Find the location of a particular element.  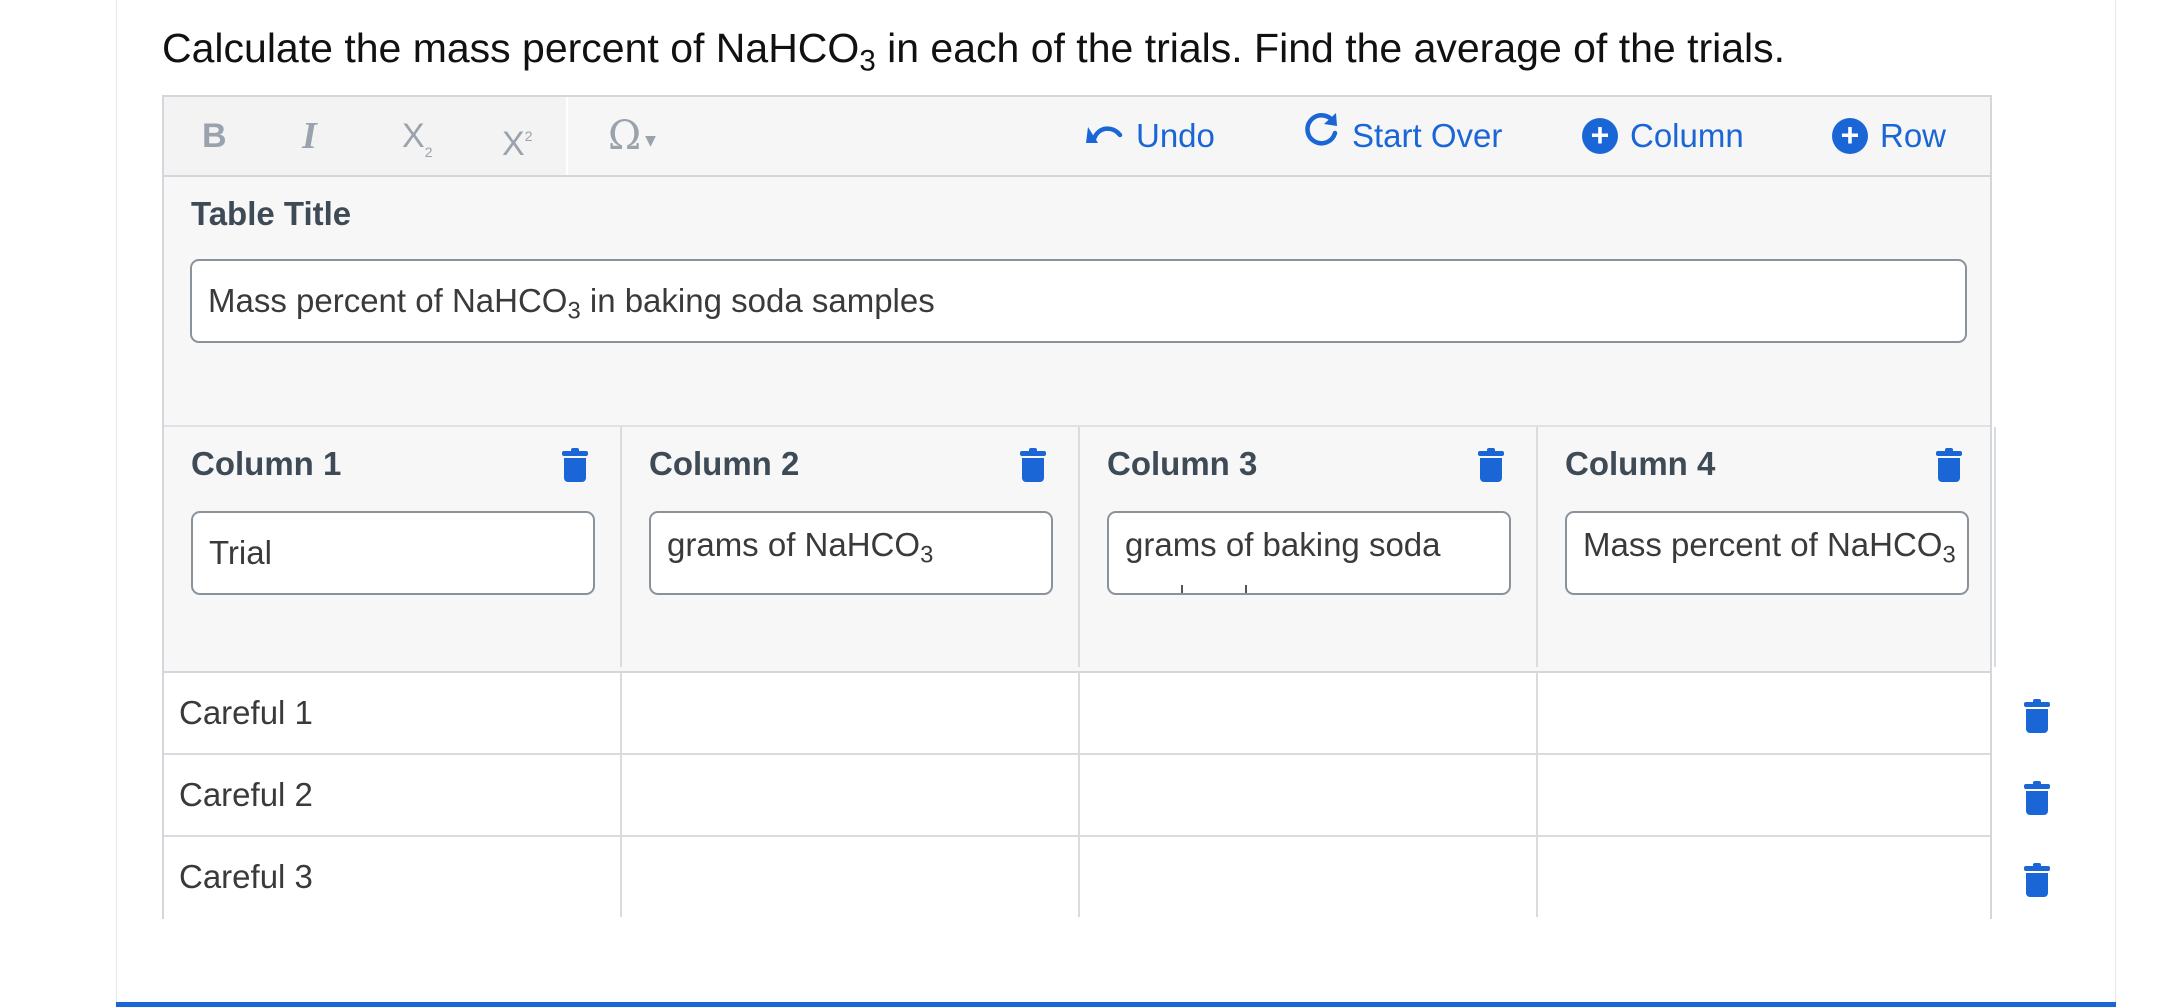

start-over-label: Start Over is located at coordinates (1427, 135).